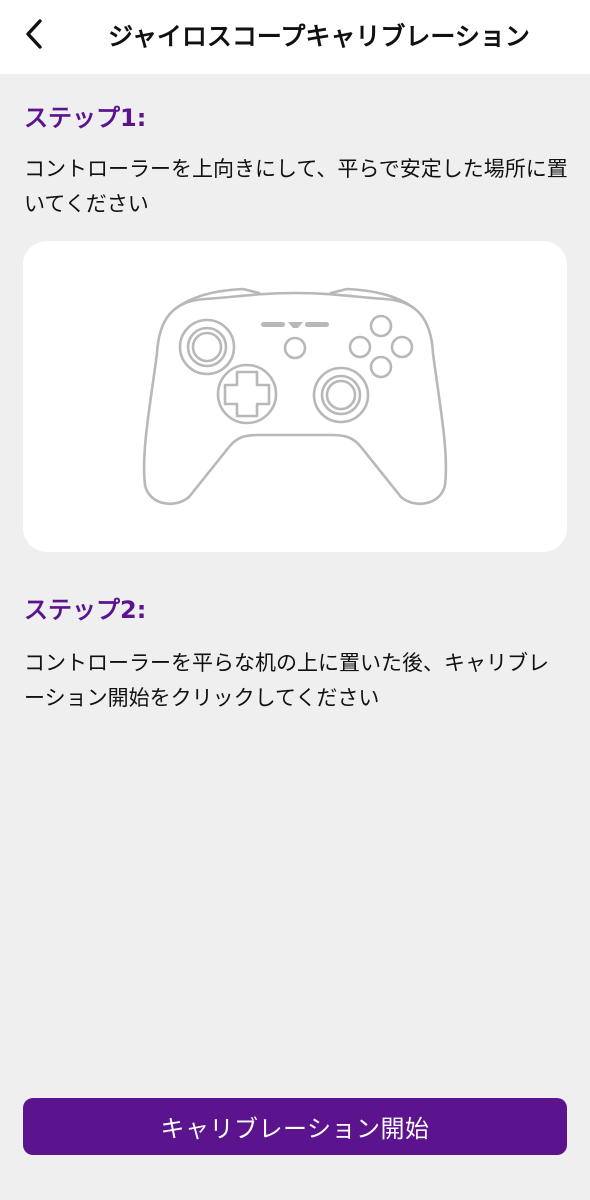  What do you see at coordinates (295, 1126) in the screenshot?
I see `start-calibration-button: キャリブレーション開始` at bounding box center [295, 1126].